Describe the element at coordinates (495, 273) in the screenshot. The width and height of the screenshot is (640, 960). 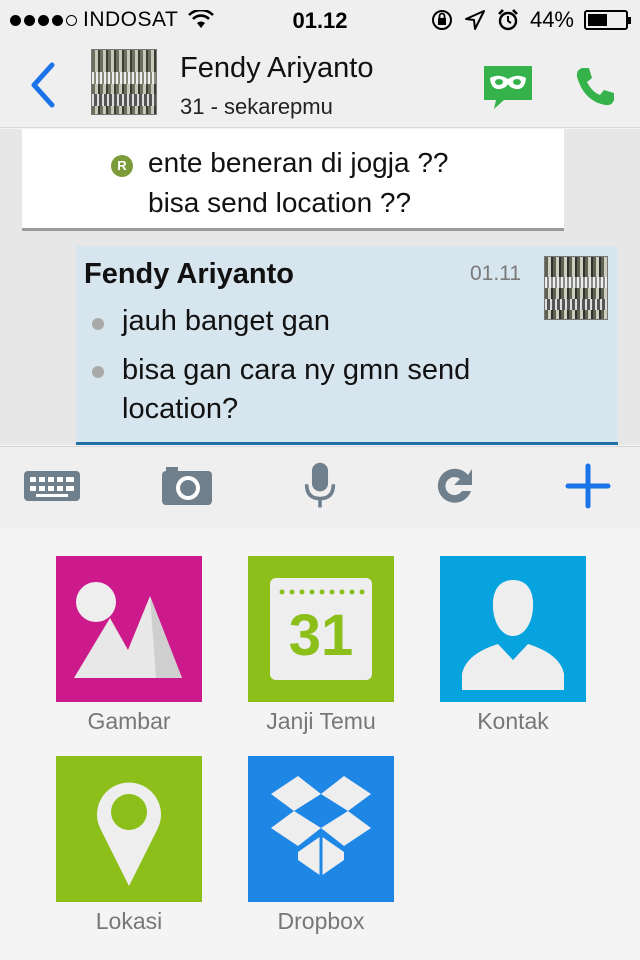
I see `message-time: 01.11` at that location.